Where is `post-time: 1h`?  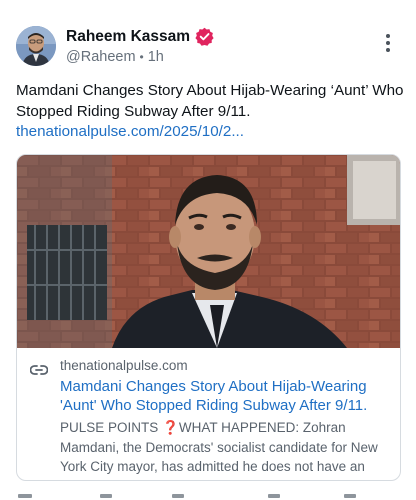
post-time: 1h is located at coordinates (156, 57).